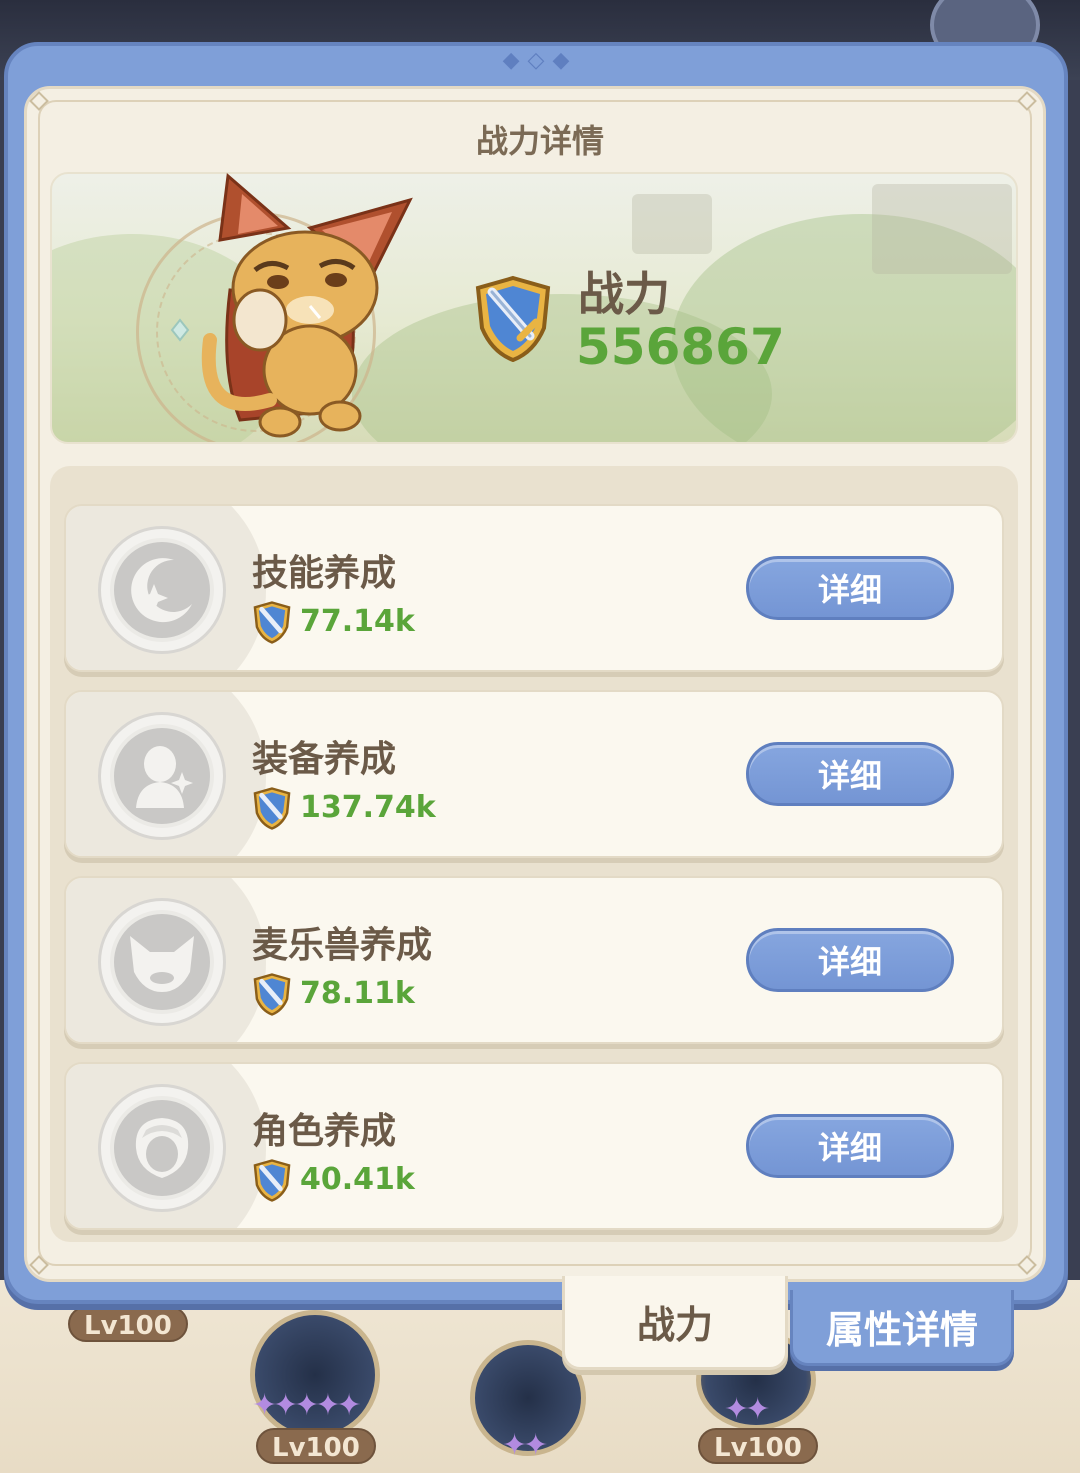  What do you see at coordinates (368, 807) in the screenshot?
I see `category-power-value: 137.74k` at bounding box center [368, 807].